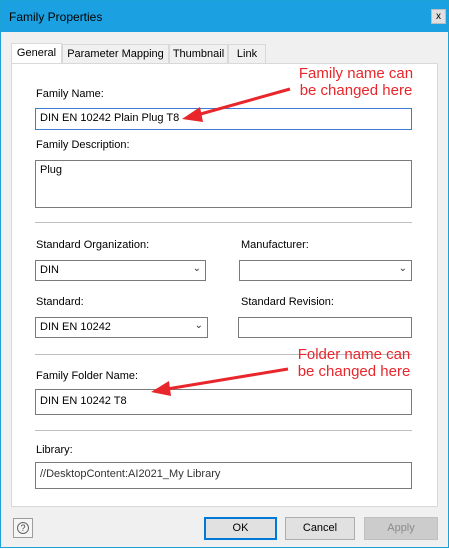  What do you see at coordinates (438, 16) in the screenshot?
I see `close-button: x` at bounding box center [438, 16].